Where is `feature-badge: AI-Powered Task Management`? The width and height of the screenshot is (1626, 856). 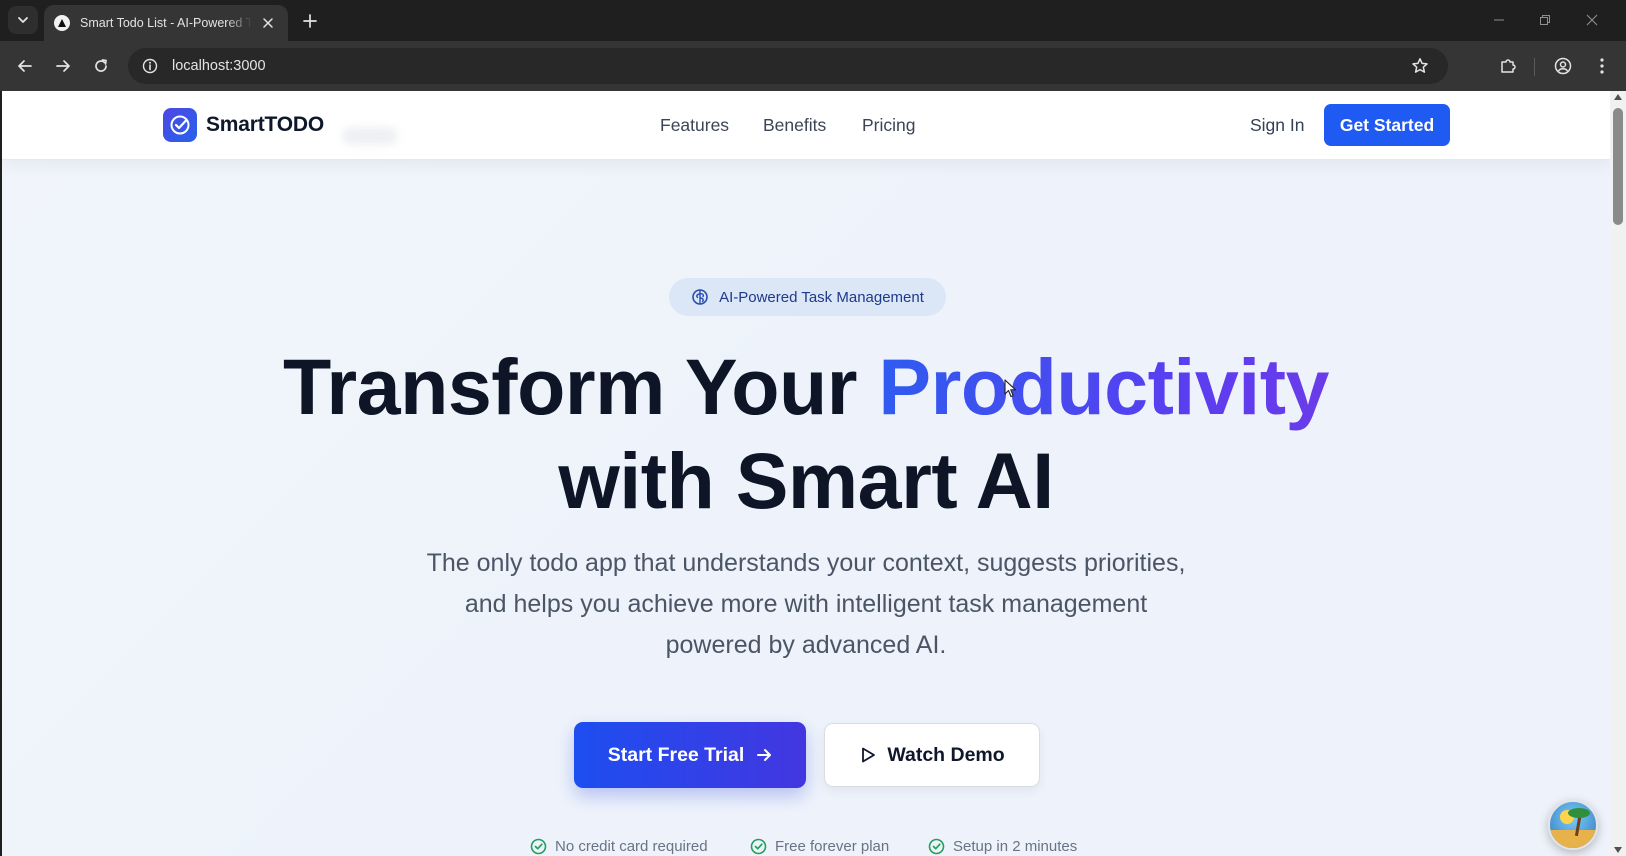
feature-badge: AI-Powered Task Management is located at coordinates (807, 297).